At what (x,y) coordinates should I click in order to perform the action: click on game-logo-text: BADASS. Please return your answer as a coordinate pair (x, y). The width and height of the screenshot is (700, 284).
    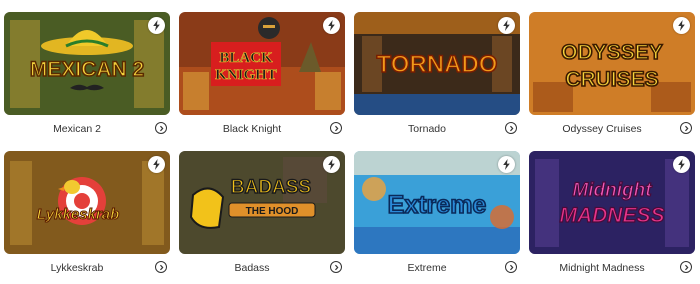
    Looking at the image, I should click on (271, 187).